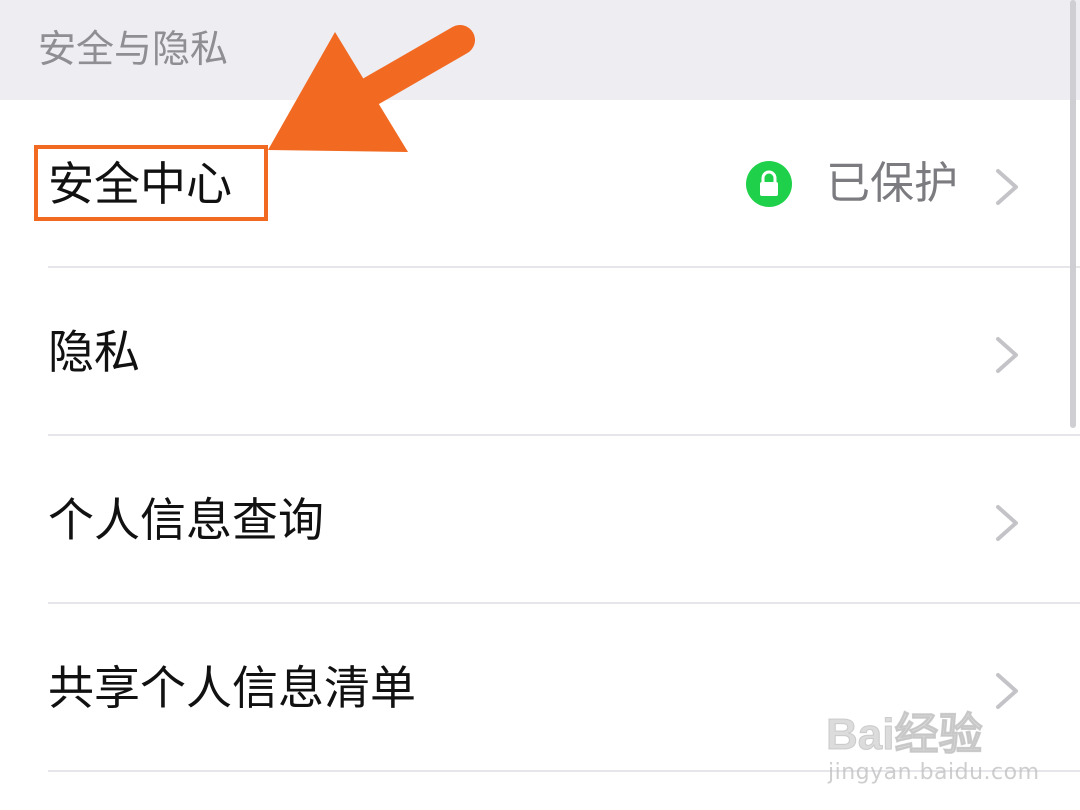 The width and height of the screenshot is (1080, 810). I want to click on watermark: Bai经验 jingyan.baidu.com, so click(940, 740).